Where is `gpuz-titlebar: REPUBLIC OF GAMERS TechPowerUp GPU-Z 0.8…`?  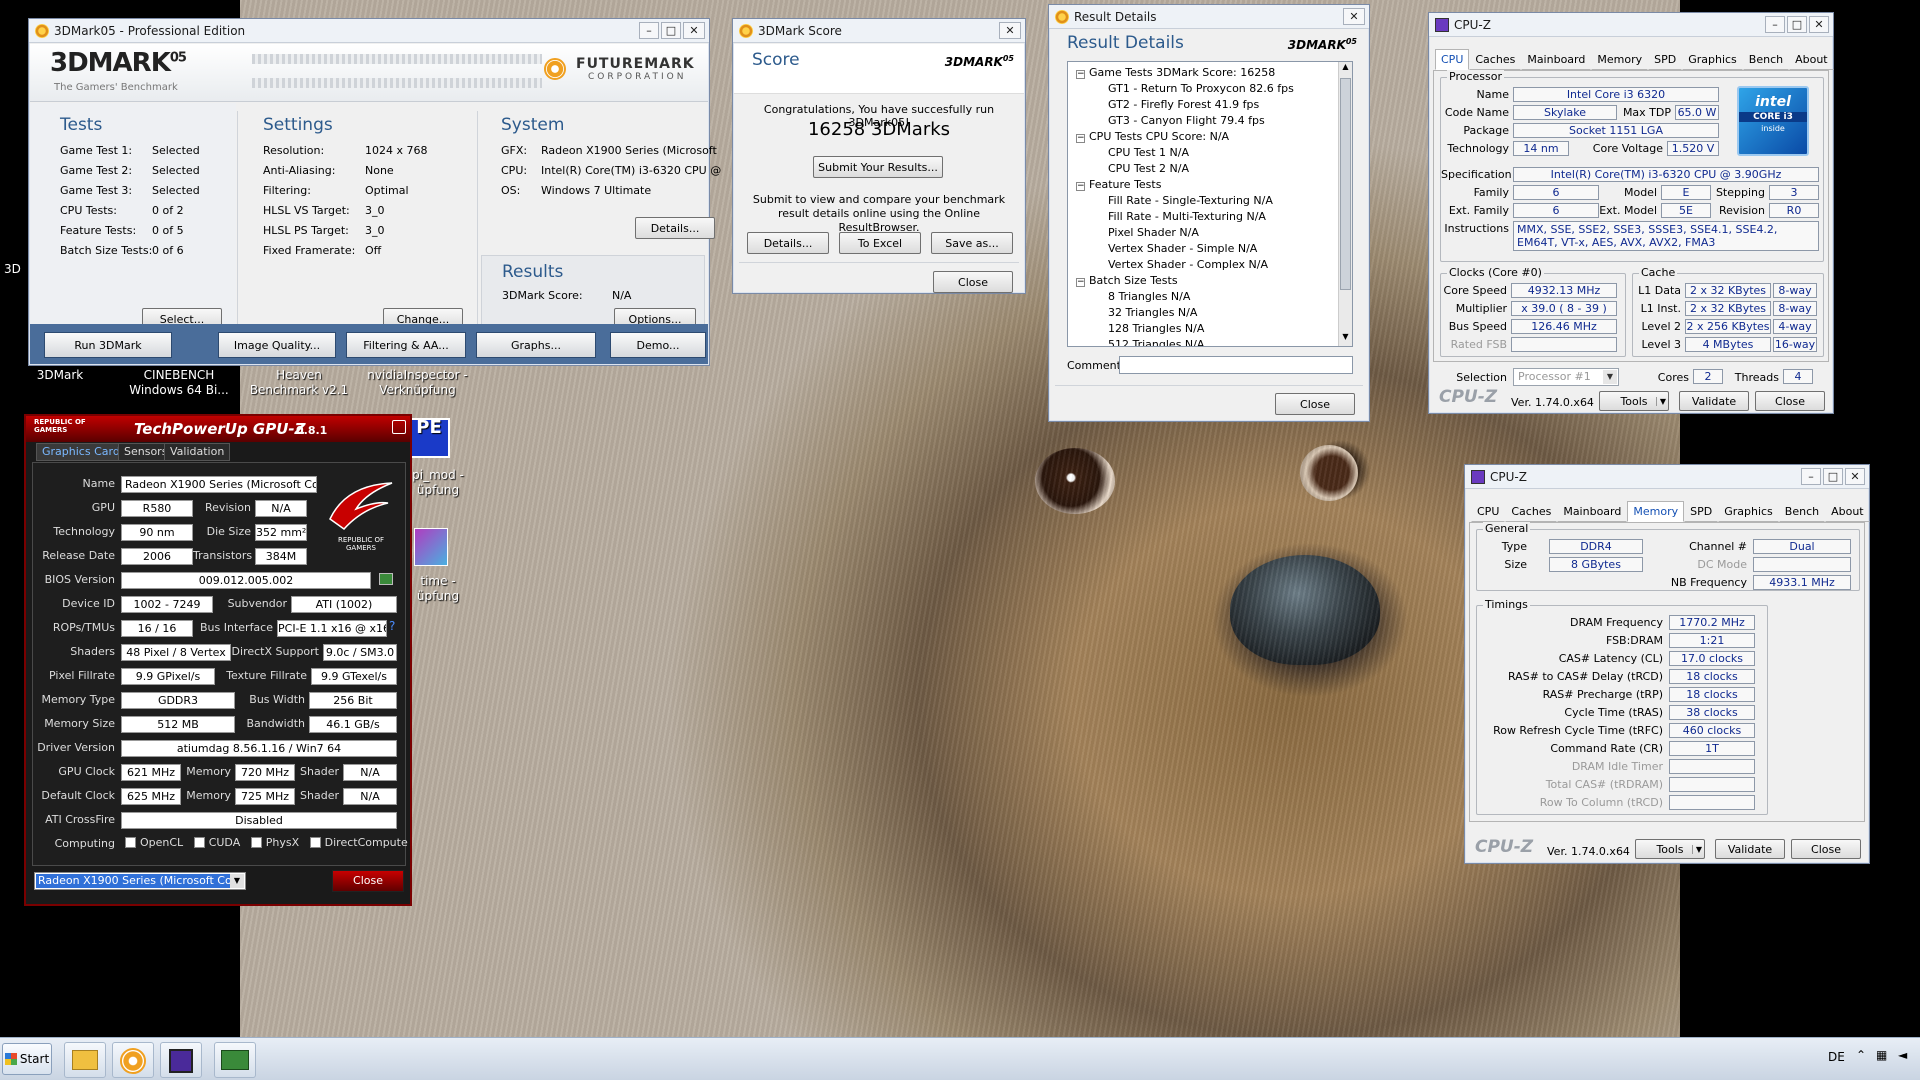 gpuz-titlebar: REPUBLIC OF GAMERS TechPowerUp GPU-Z 0.8… is located at coordinates (218, 429).